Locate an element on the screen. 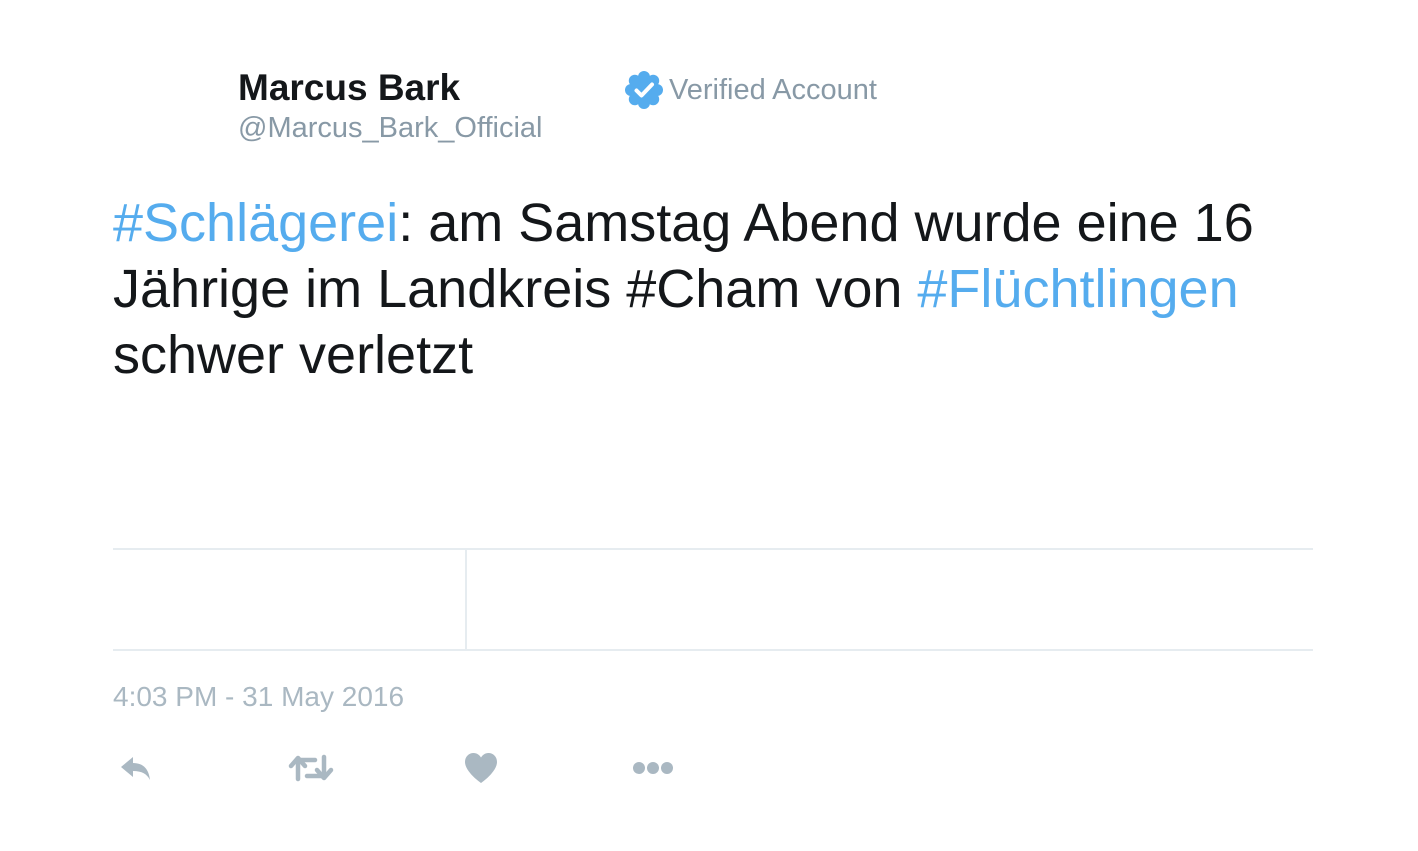 The height and width of the screenshot is (851, 1418). stats-divider-top is located at coordinates (713, 549).